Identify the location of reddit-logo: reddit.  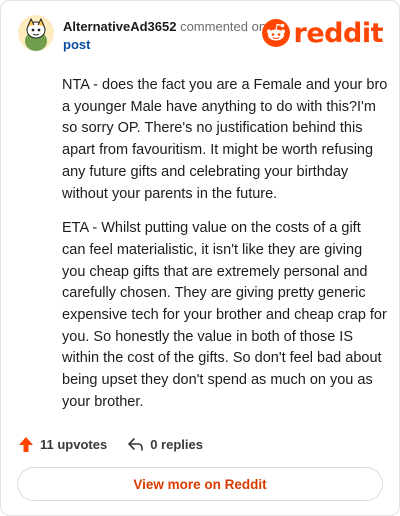
(322, 33).